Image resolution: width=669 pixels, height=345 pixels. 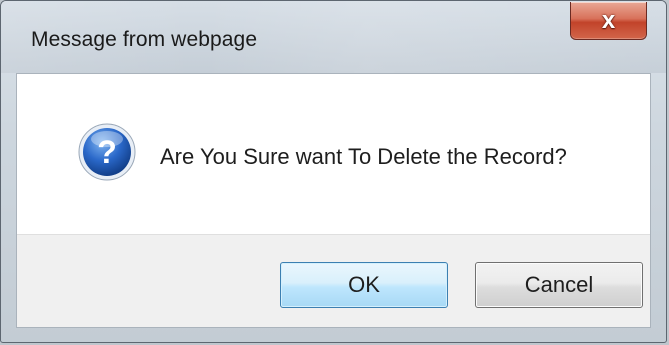 I want to click on ok-button: OK, so click(x=364, y=285).